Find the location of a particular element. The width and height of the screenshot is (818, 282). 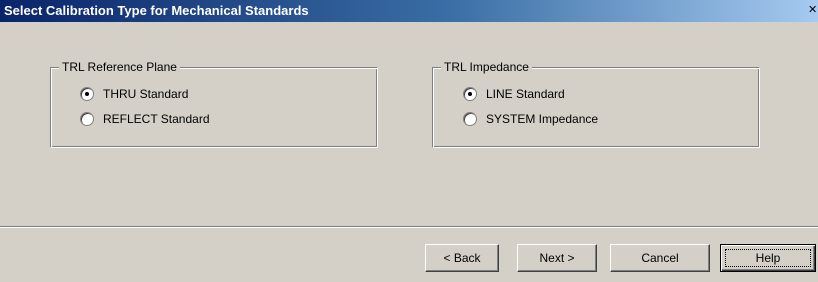

line-standard-label: LINE Standard is located at coordinates (525, 94).